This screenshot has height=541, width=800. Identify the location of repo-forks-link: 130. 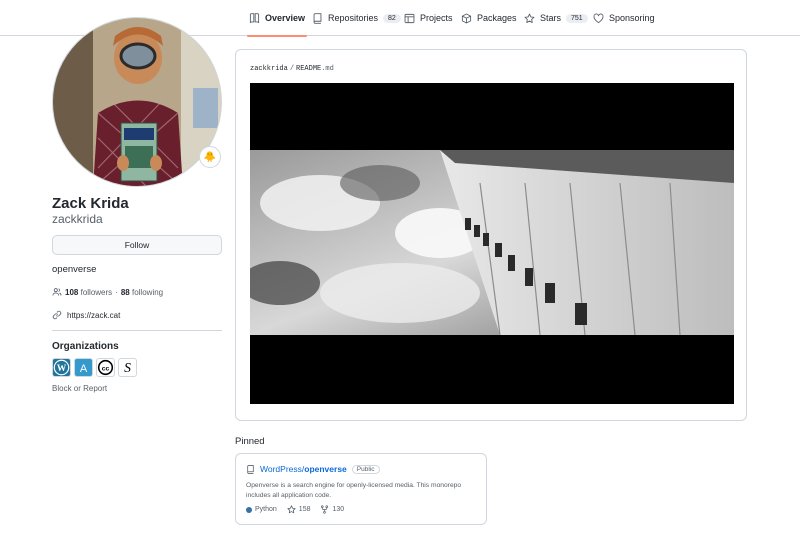
(332, 509).